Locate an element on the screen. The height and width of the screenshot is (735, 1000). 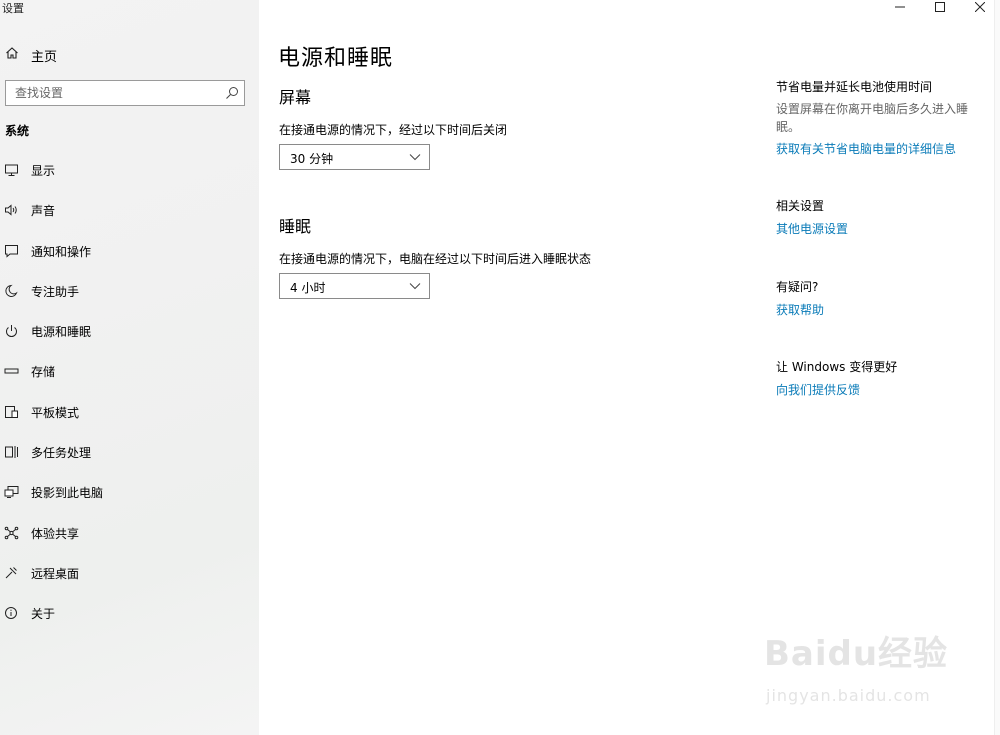
get-help-link: 获取帮助 is located at coordinates (800, 309).